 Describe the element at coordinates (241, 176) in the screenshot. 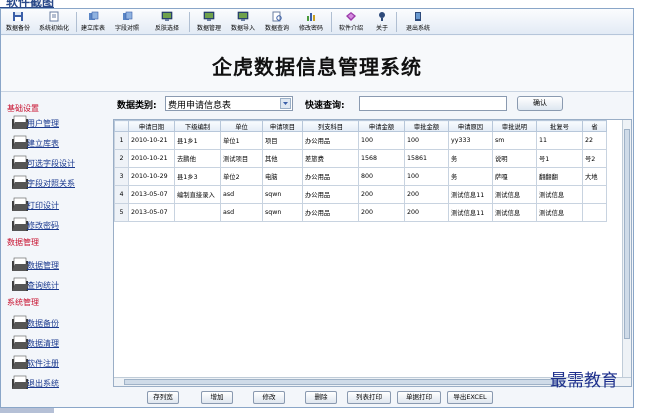

I see `table-cell: 单位2` at that location.